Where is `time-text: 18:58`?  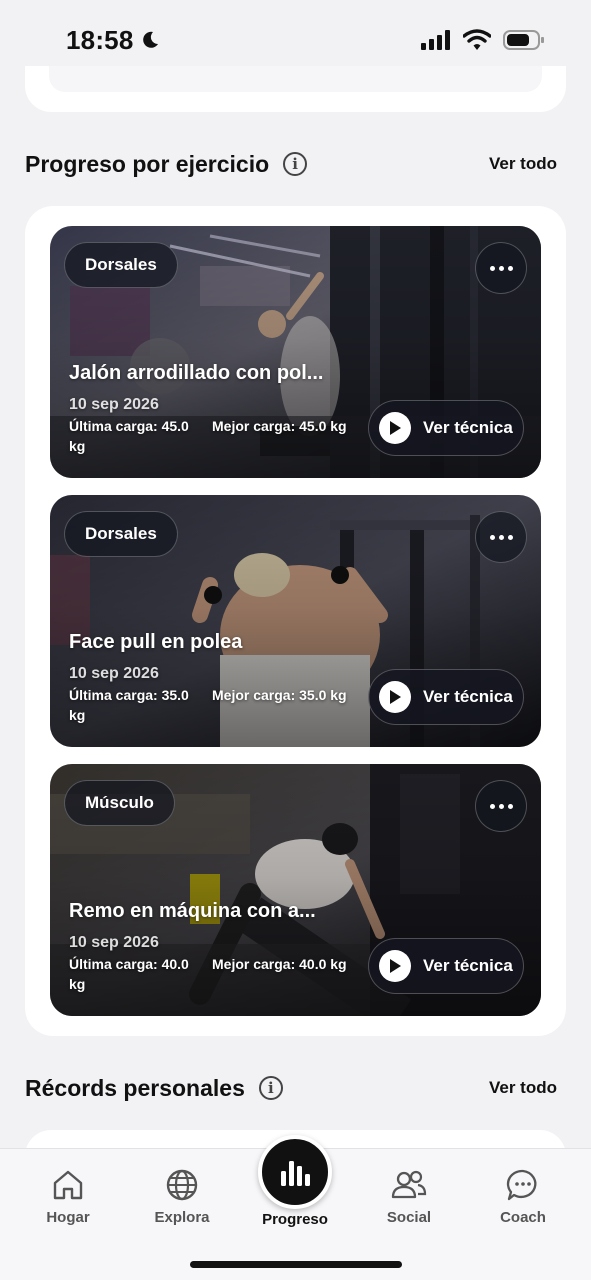 time-text: 18:58 is located at coordinates (100, 39).